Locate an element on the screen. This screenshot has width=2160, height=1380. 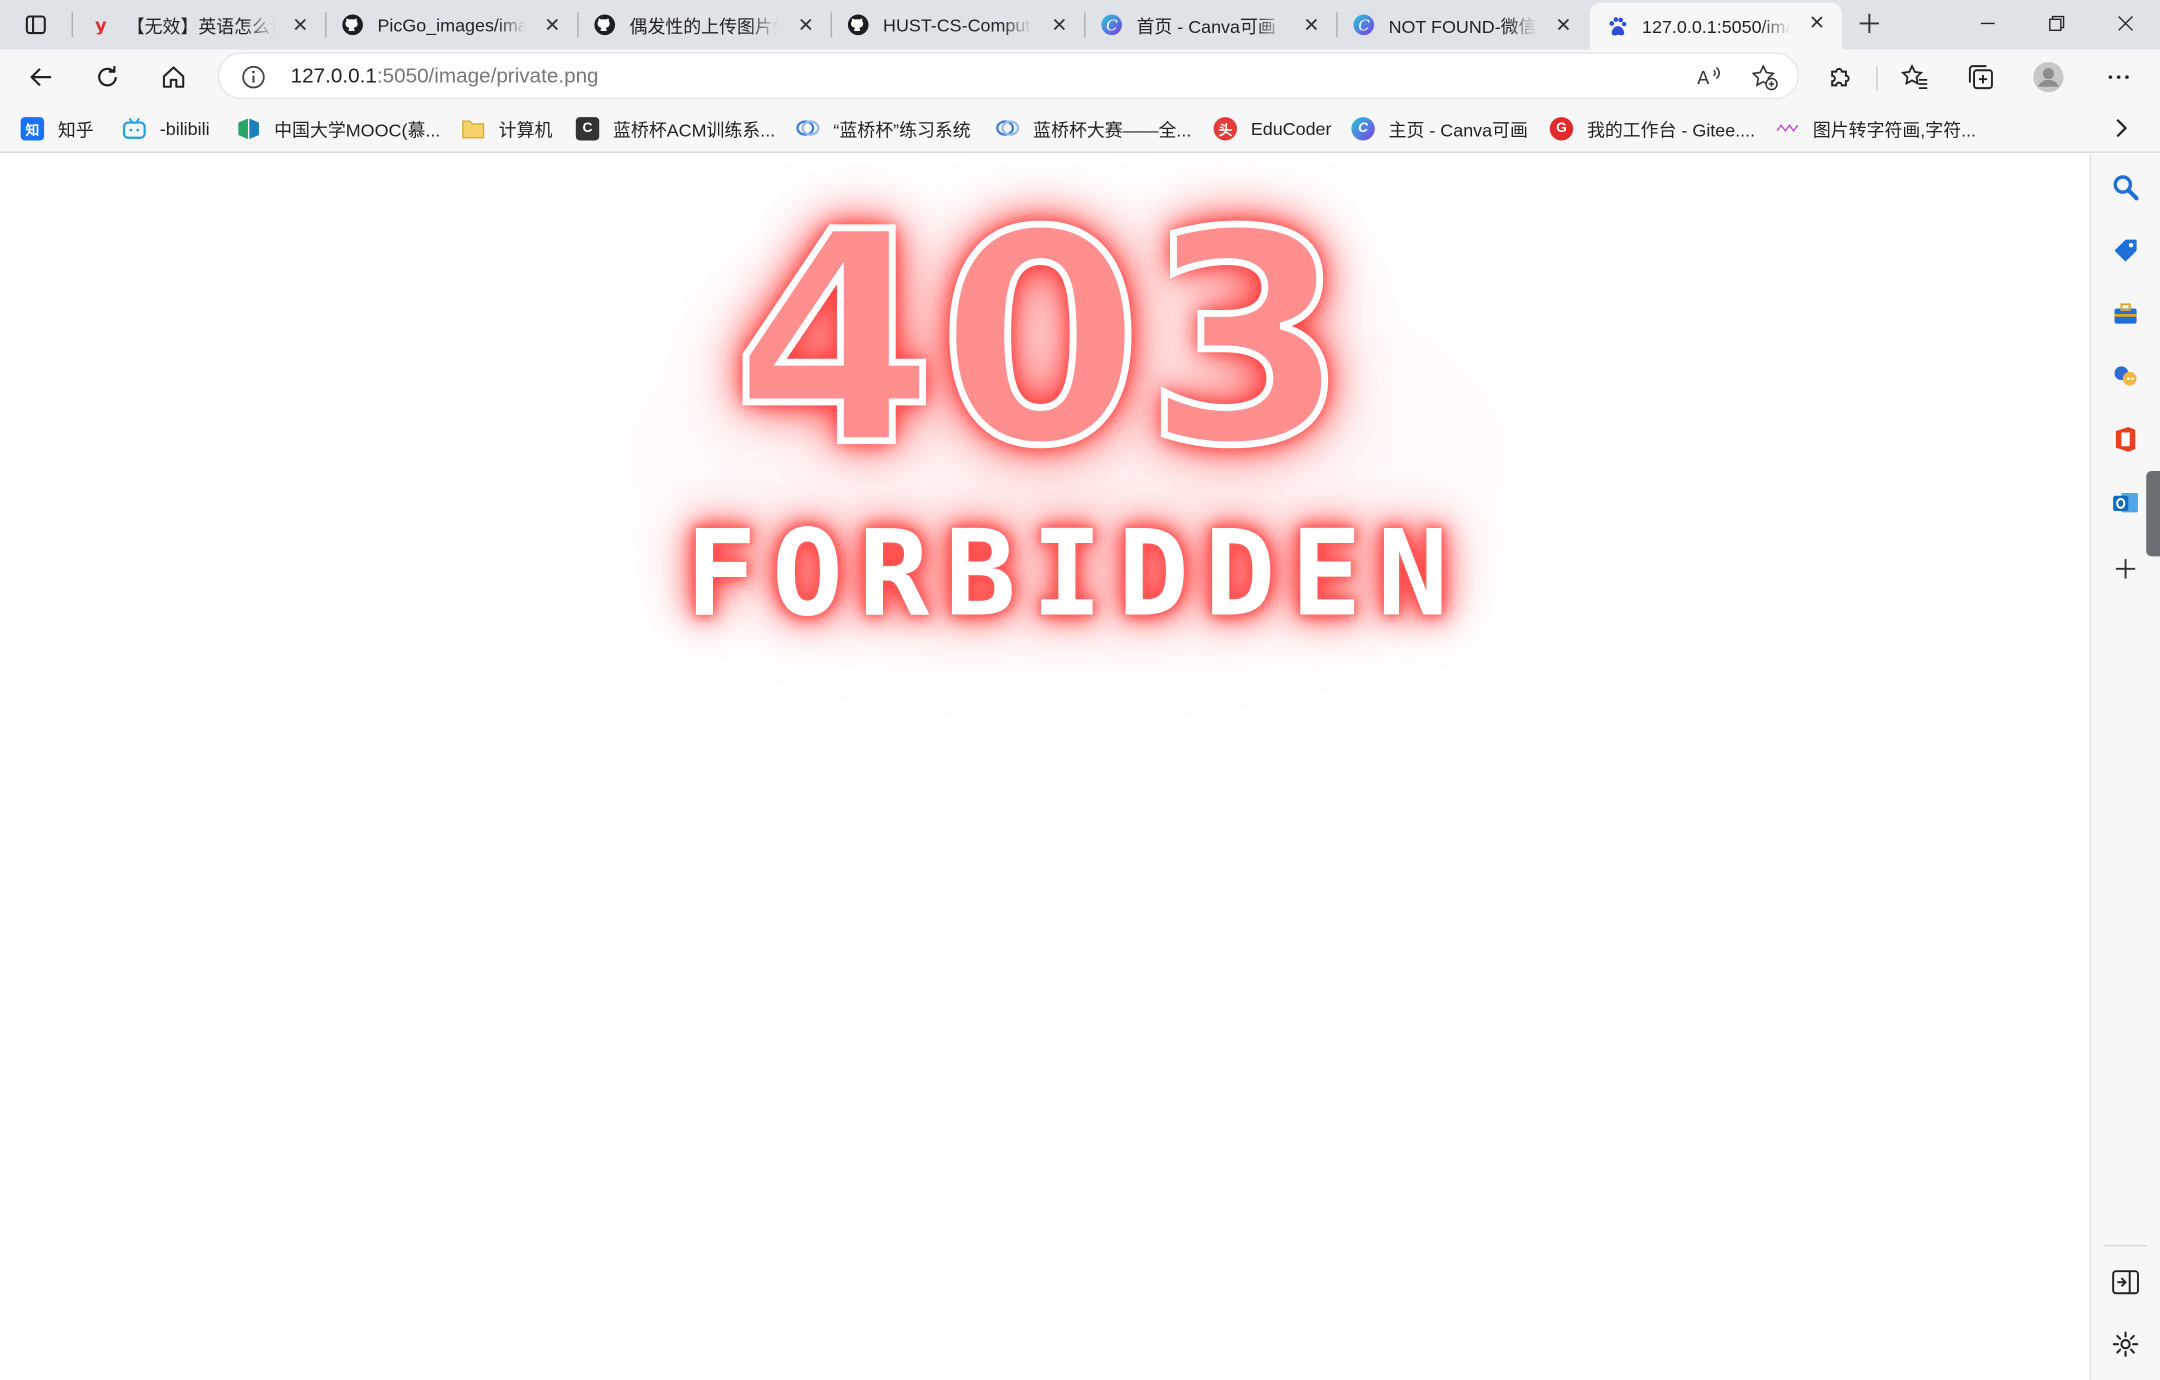
back-button is located at coordinates (41, 77).